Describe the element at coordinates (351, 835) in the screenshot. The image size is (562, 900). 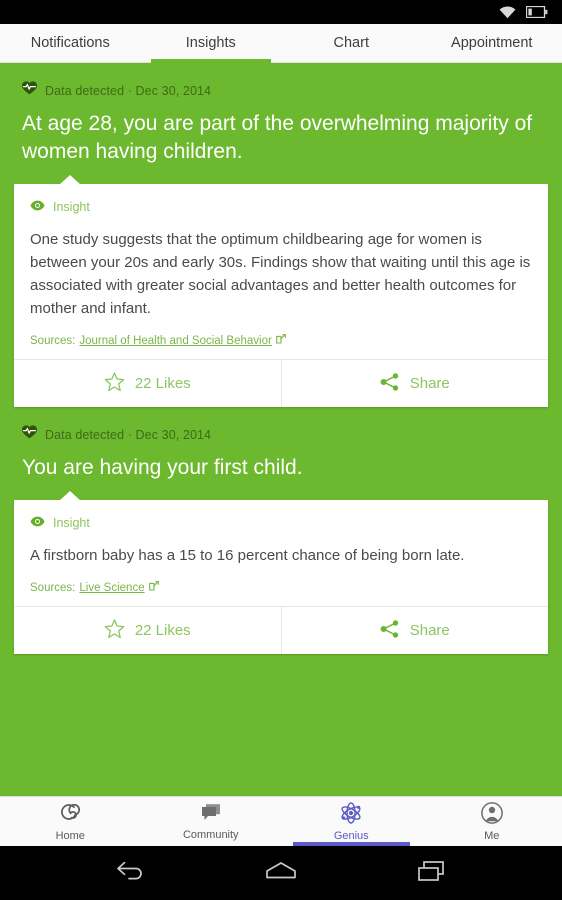
I see `nav-item-label: Genius` at that location.